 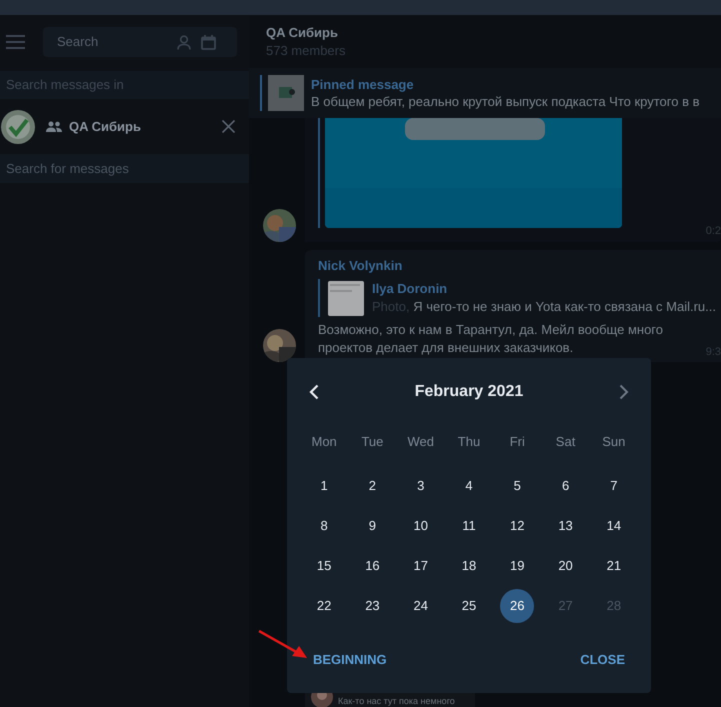 What do you see at coordinates (505, 101) in the screenshot?
I see `pinned-text: В общем ребят, реально крутой выпуск подкаста Что крутого в в` at bounding box center [505, 101].